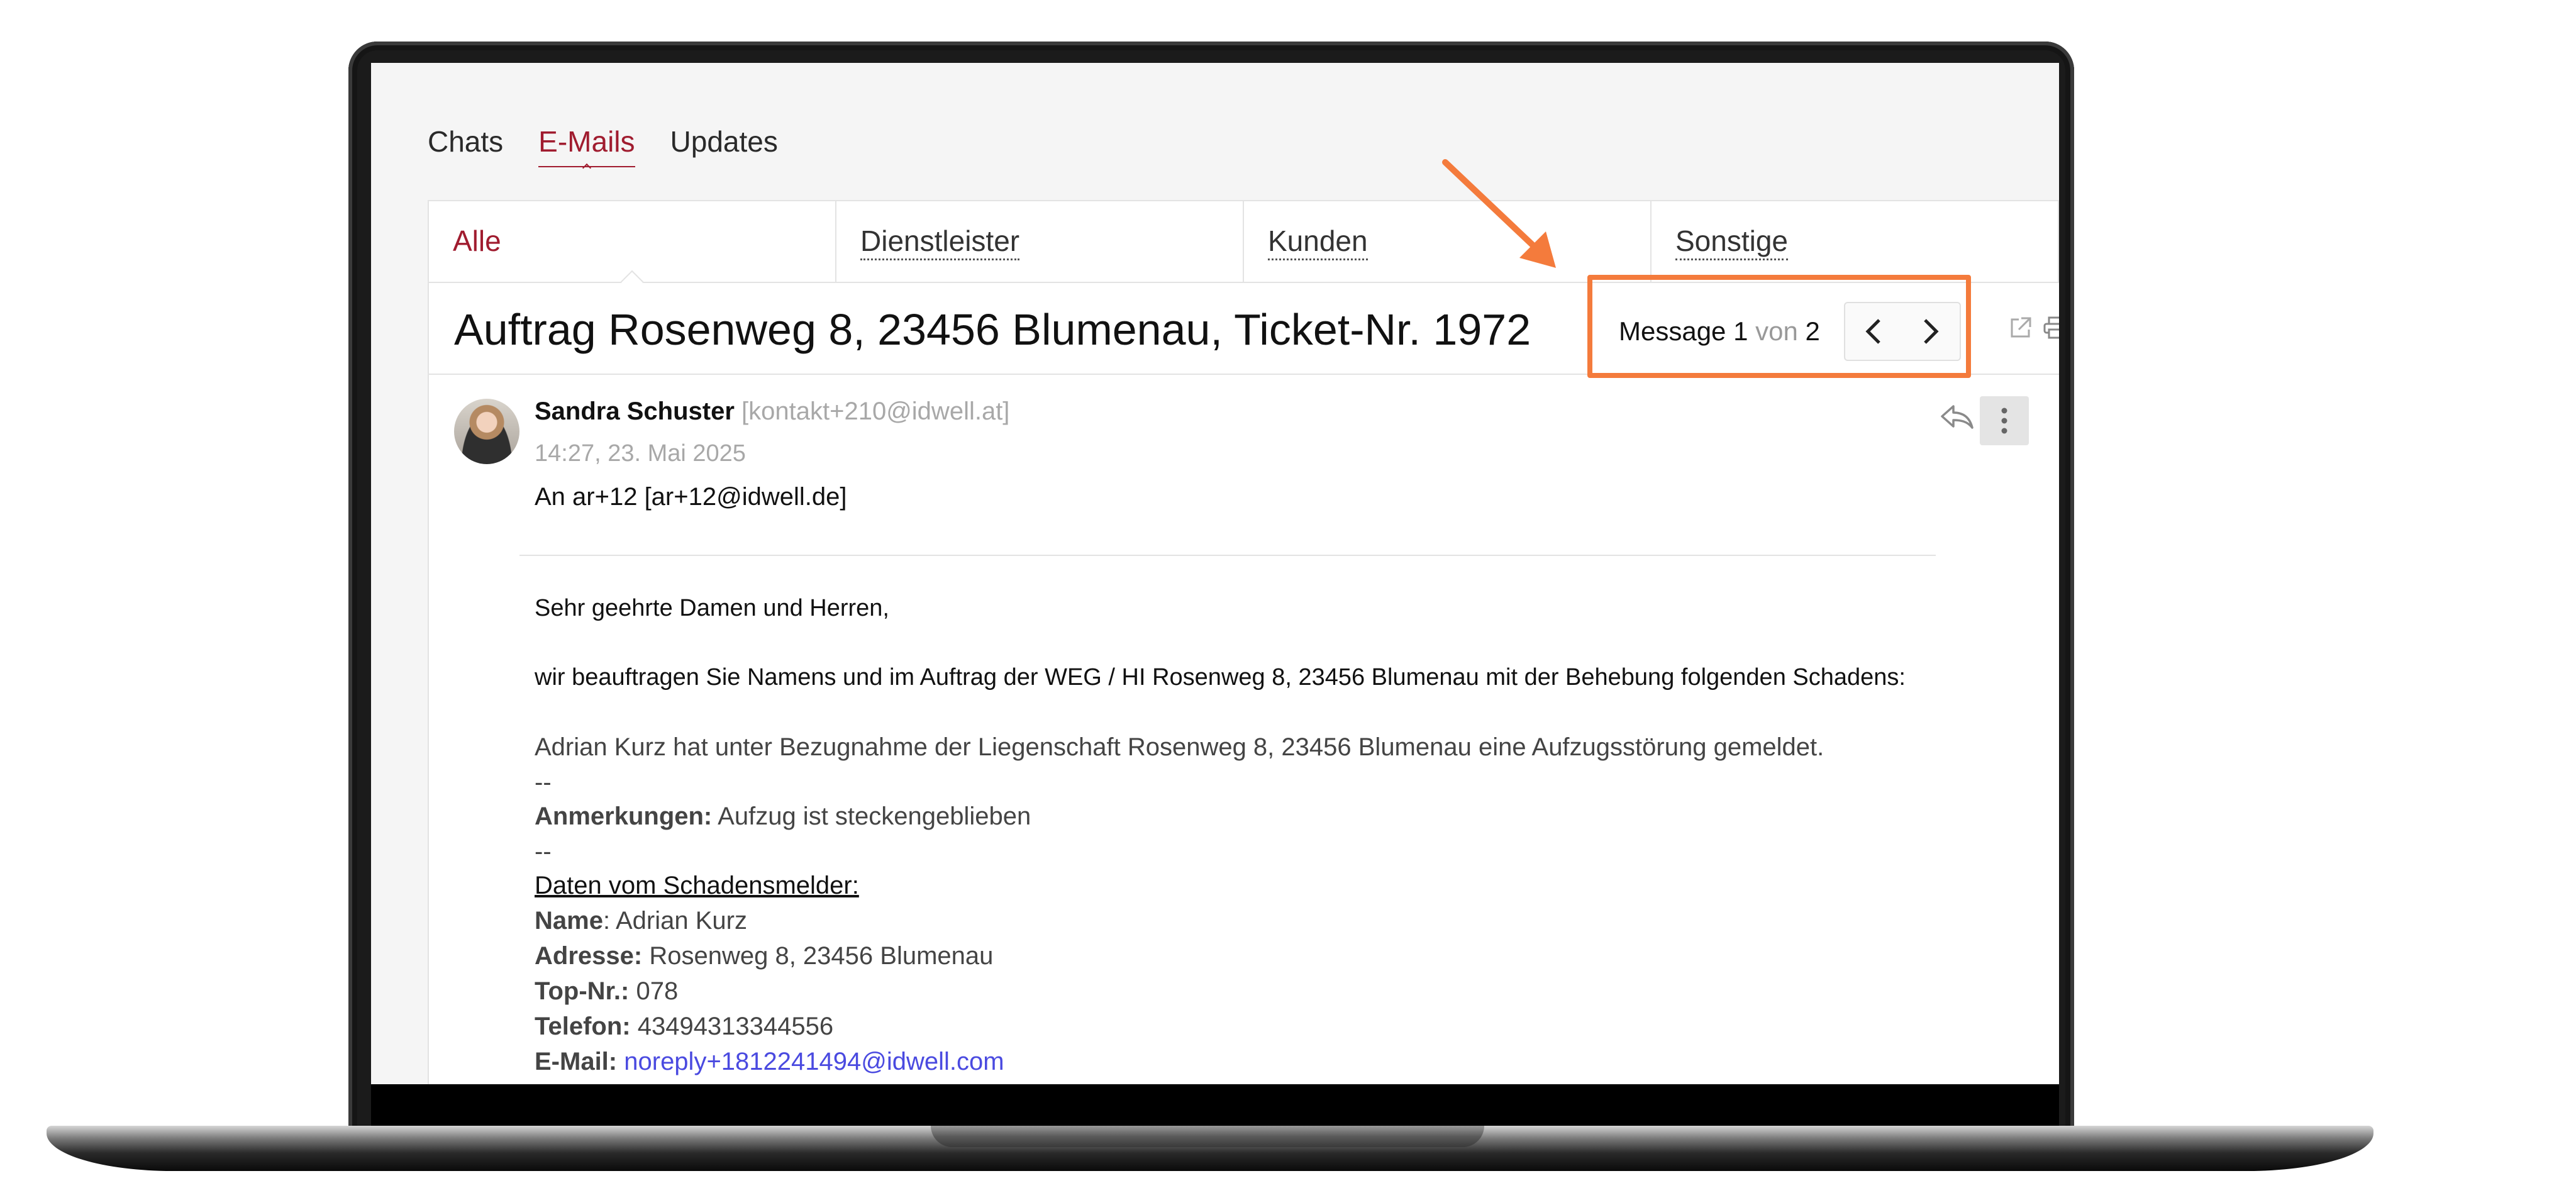  Describe the element at coordinates (940, 242) in the screenshot. I see `filter-tab-label: Dienstleister` at that location.